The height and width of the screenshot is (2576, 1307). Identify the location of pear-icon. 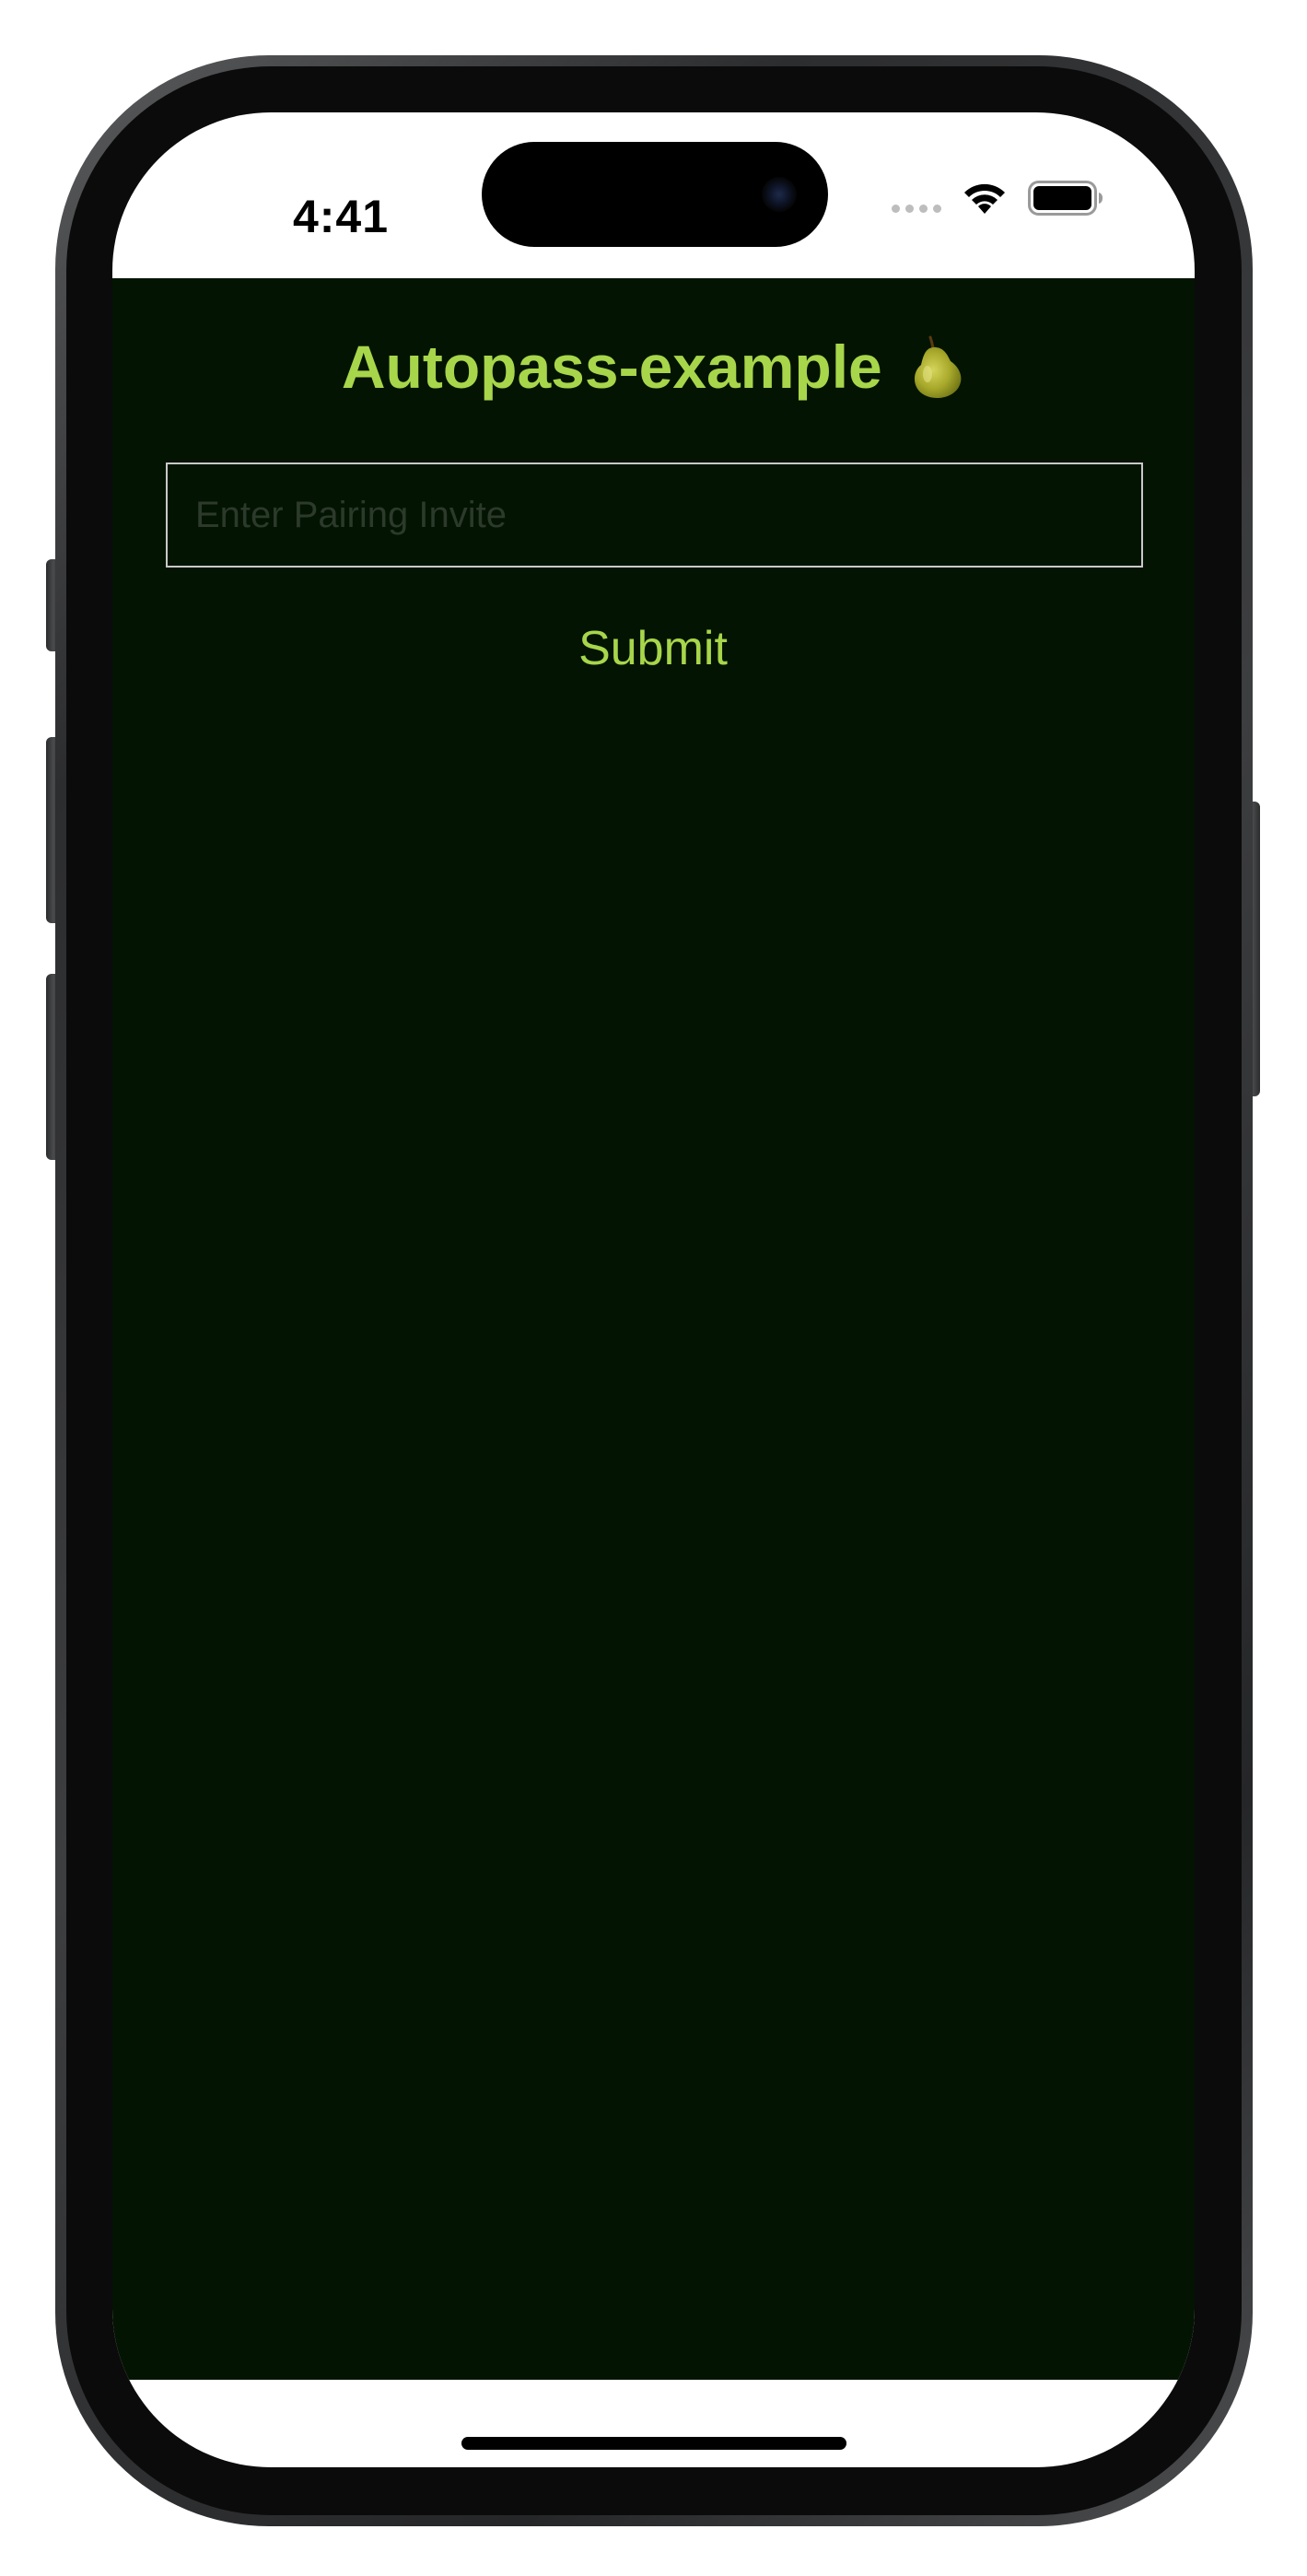
(939, 366).